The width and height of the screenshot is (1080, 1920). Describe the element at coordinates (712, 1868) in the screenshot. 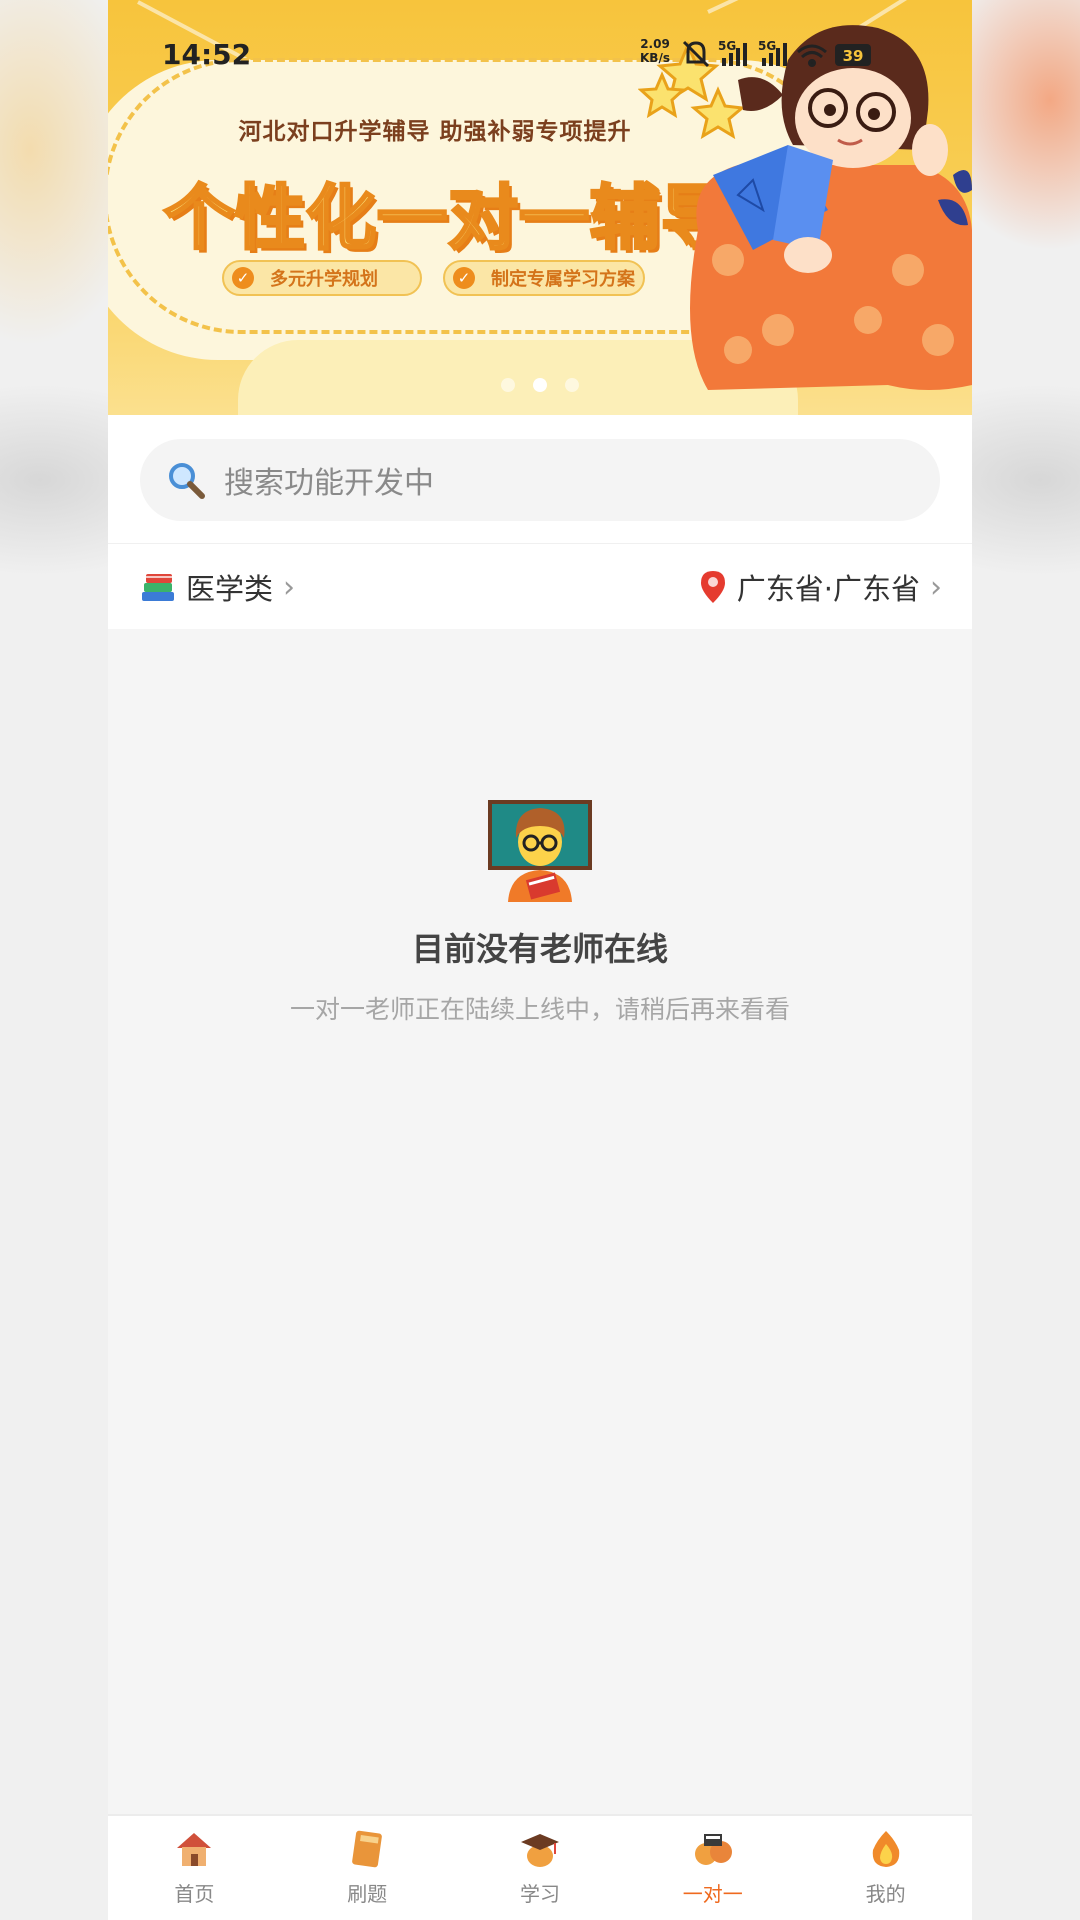

I see `tab-one-on-one: 一对一` at that location.